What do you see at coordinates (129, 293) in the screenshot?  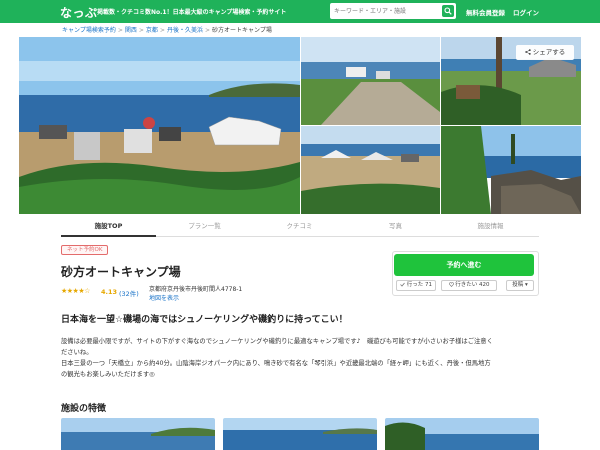 I see `review-count-link: (32件)` at bounding box center [129, 293].